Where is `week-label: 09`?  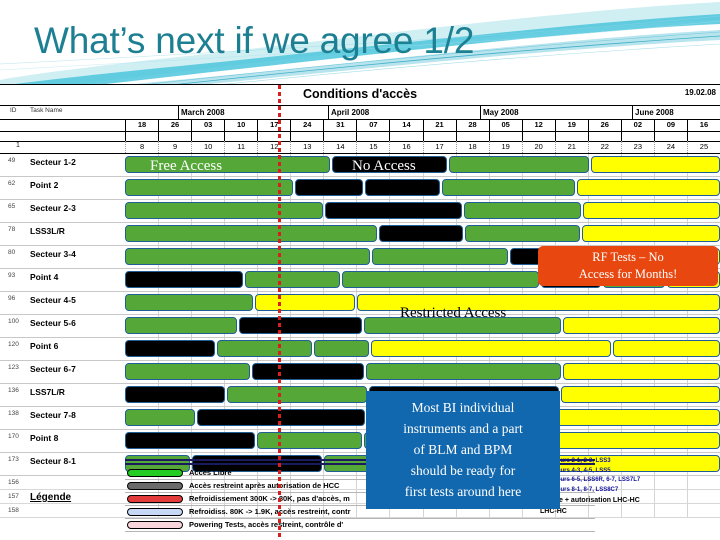 week-label: 09 is located at coordinates (670, 125).